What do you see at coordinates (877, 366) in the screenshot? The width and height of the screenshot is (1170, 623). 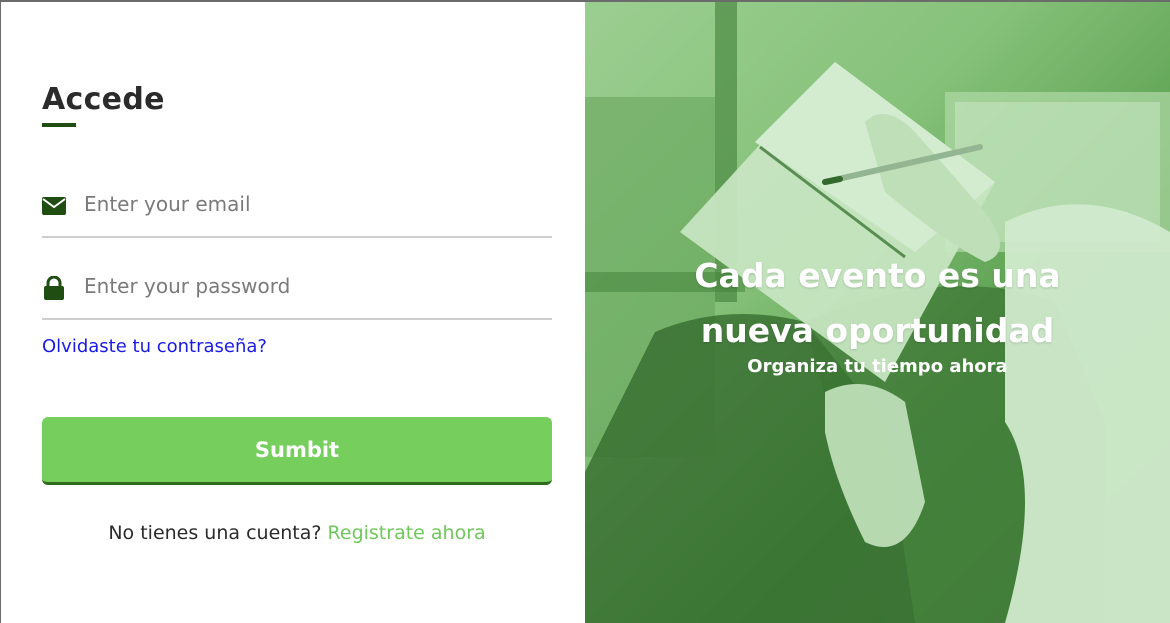 I see `hero-subtitle: Organiza tu tiempo ahora` at bounding box center [877, 366].